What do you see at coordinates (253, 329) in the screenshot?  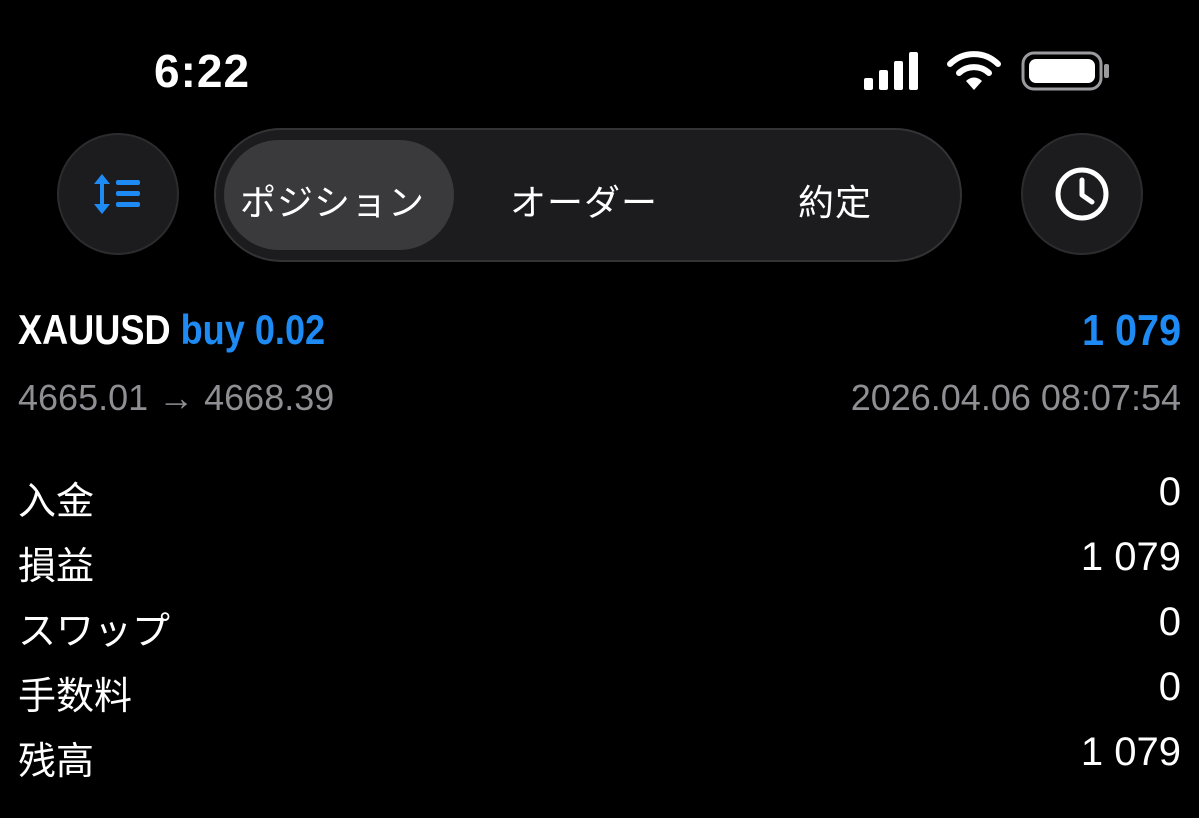 I see `position-side-volume: buy 0.02` at bounding box center [253, 329].